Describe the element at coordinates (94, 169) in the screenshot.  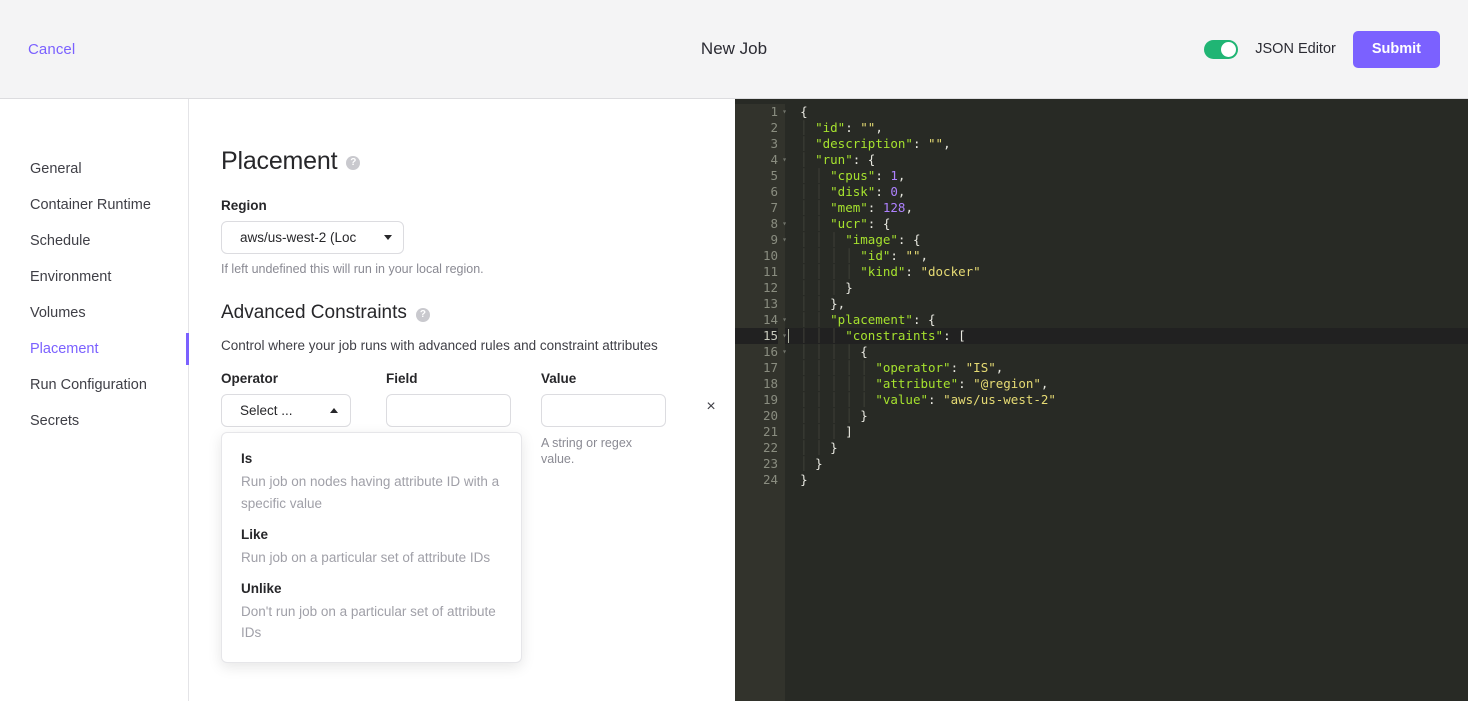
I see `sidebar-item-general: General` at that location.